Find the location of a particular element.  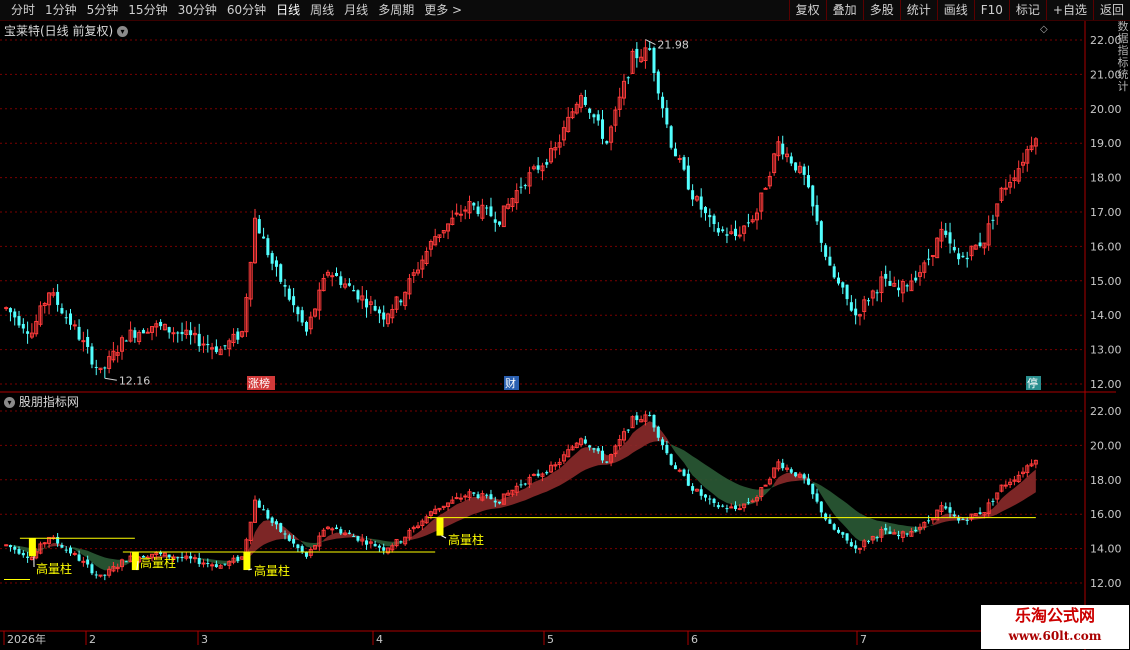

band-up-area is located at coordinates (60, 546).